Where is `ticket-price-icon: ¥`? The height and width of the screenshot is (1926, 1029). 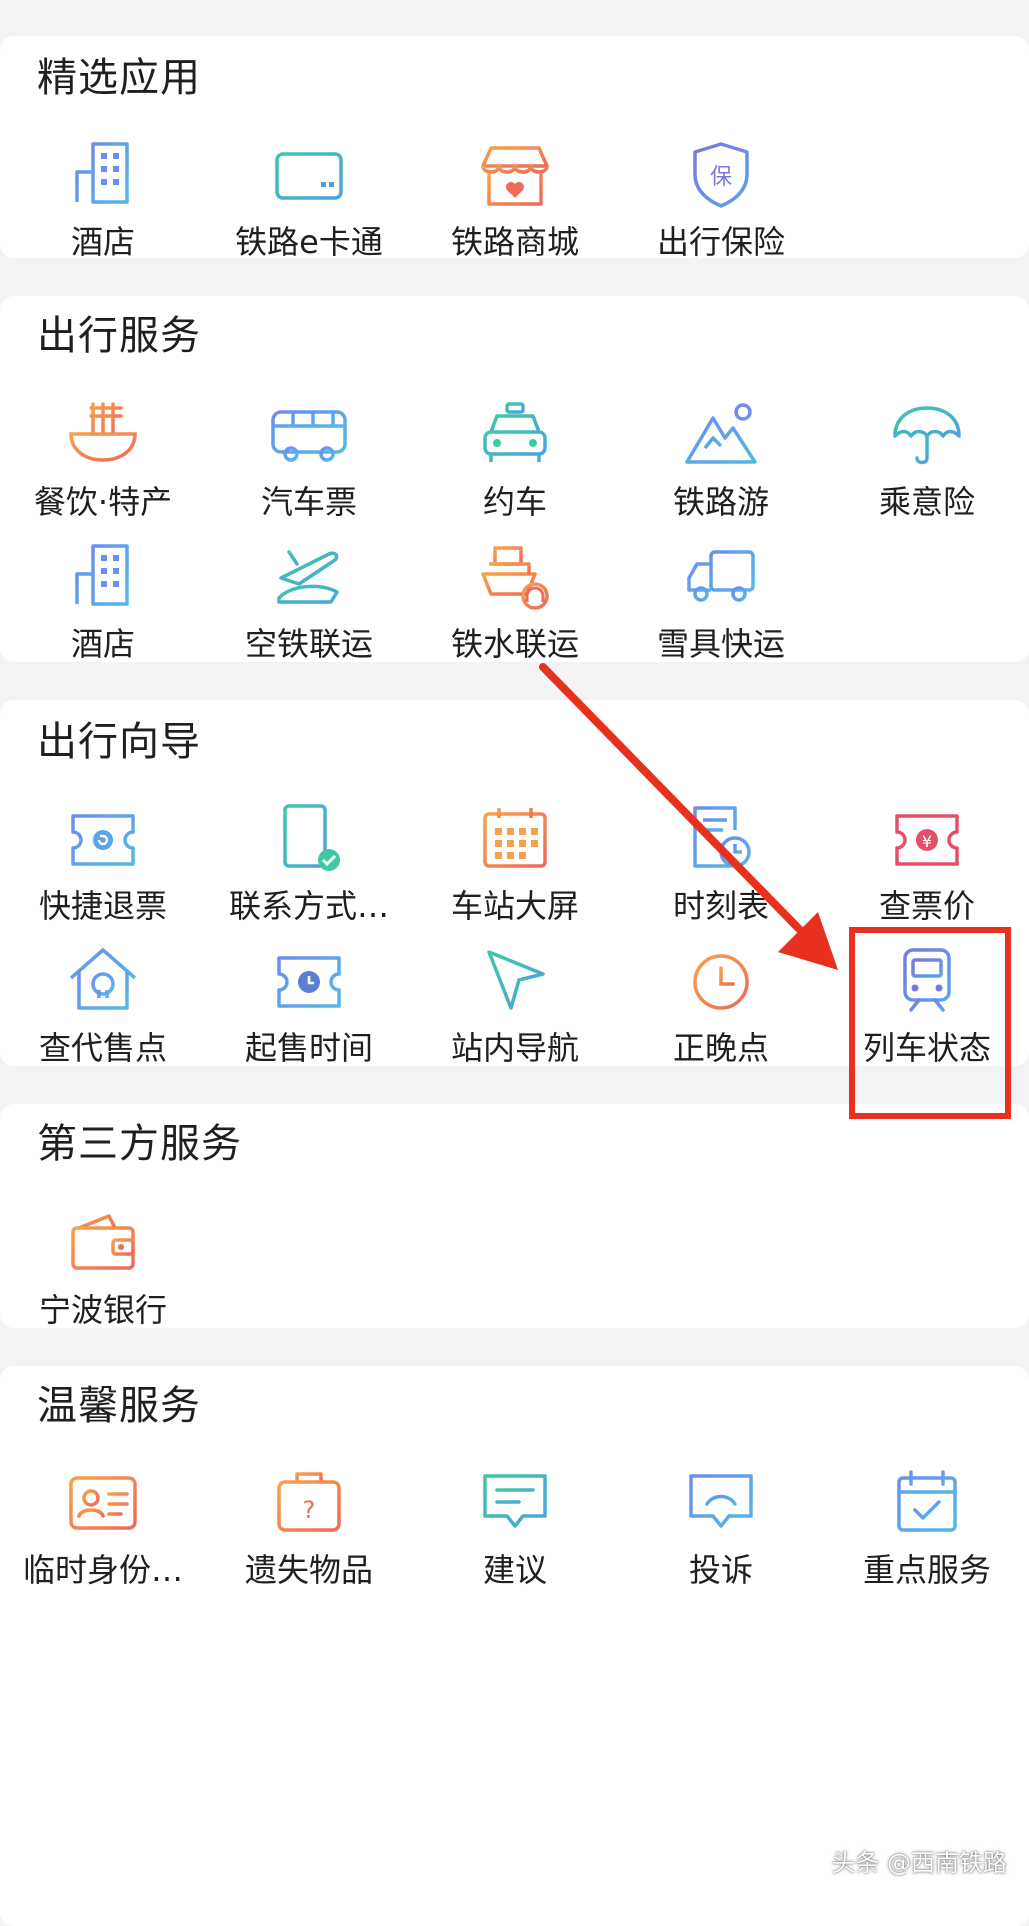
ticket-price-icon: ¥ is located at coordinates (927, 840).